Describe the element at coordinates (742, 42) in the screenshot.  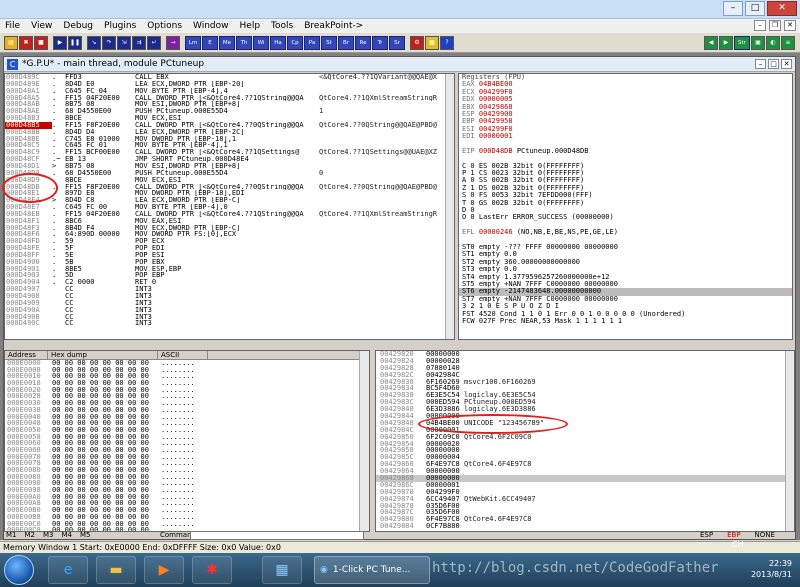
I see `strings-button: Str` at that location.